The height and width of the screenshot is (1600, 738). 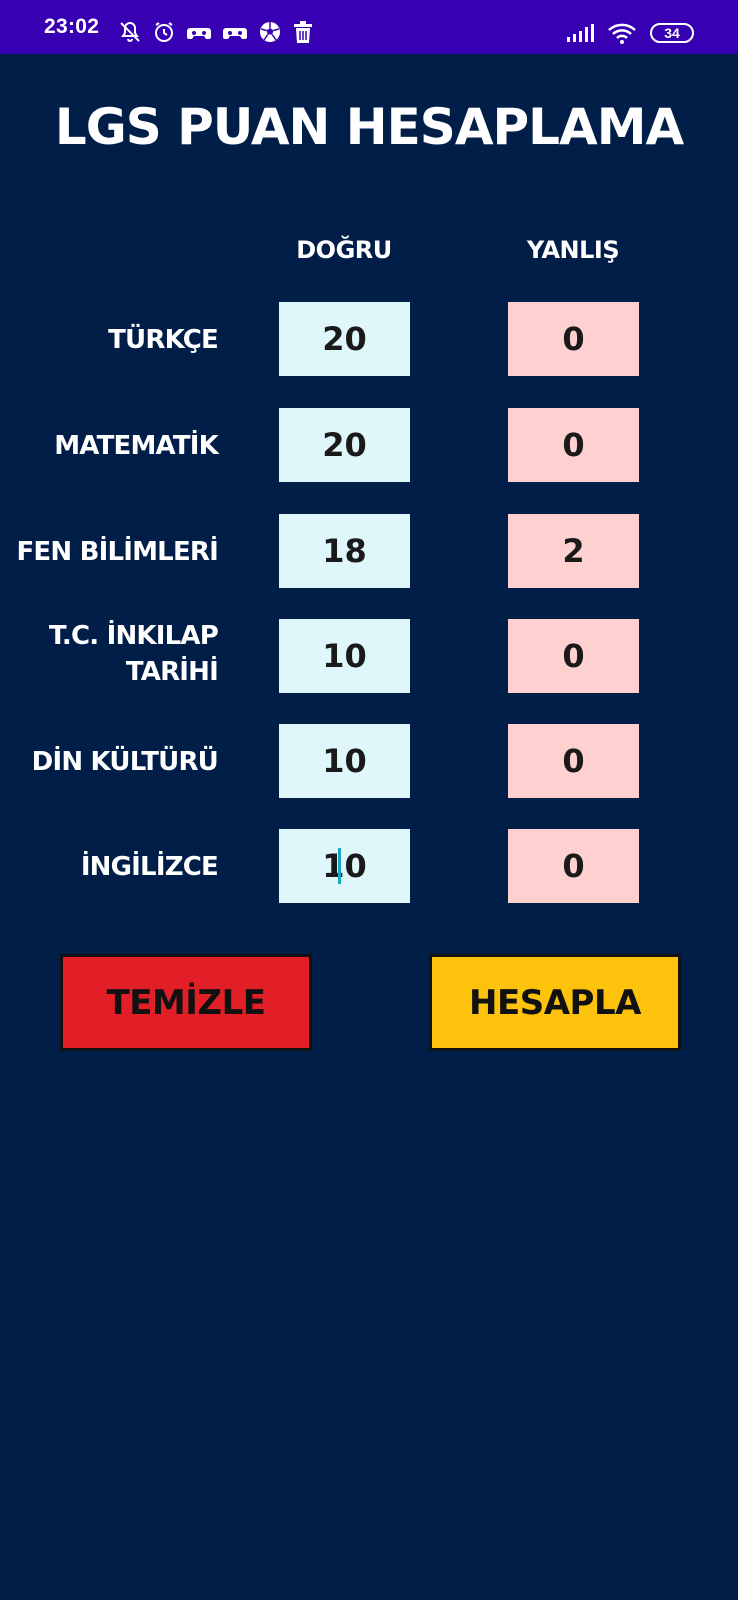 I want to click on bell-off-icon, so click(x=130, y=32).